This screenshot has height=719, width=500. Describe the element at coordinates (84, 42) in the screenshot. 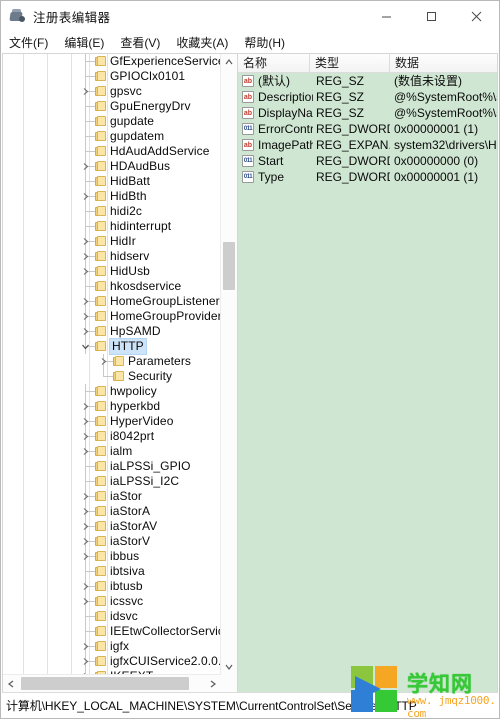

I see `menu-edit: 编辑(E)` at that location.